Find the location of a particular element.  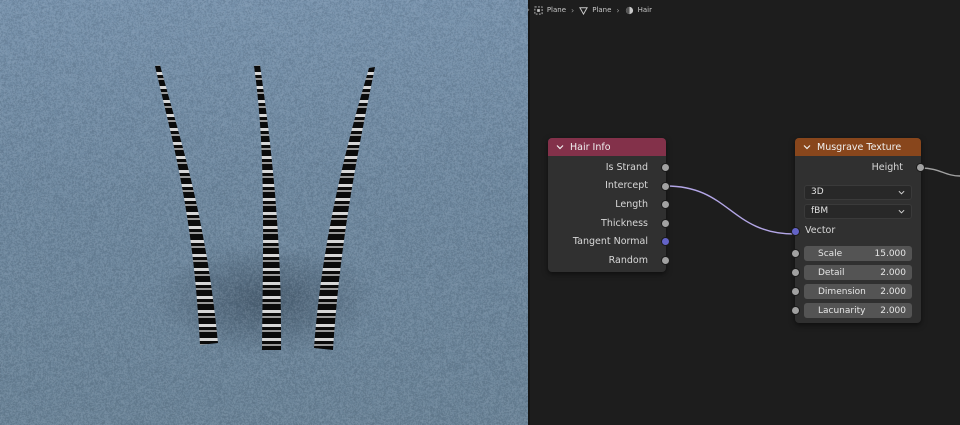

musgrave-type-dropdown: fBM is located at coordinates (858, 211).